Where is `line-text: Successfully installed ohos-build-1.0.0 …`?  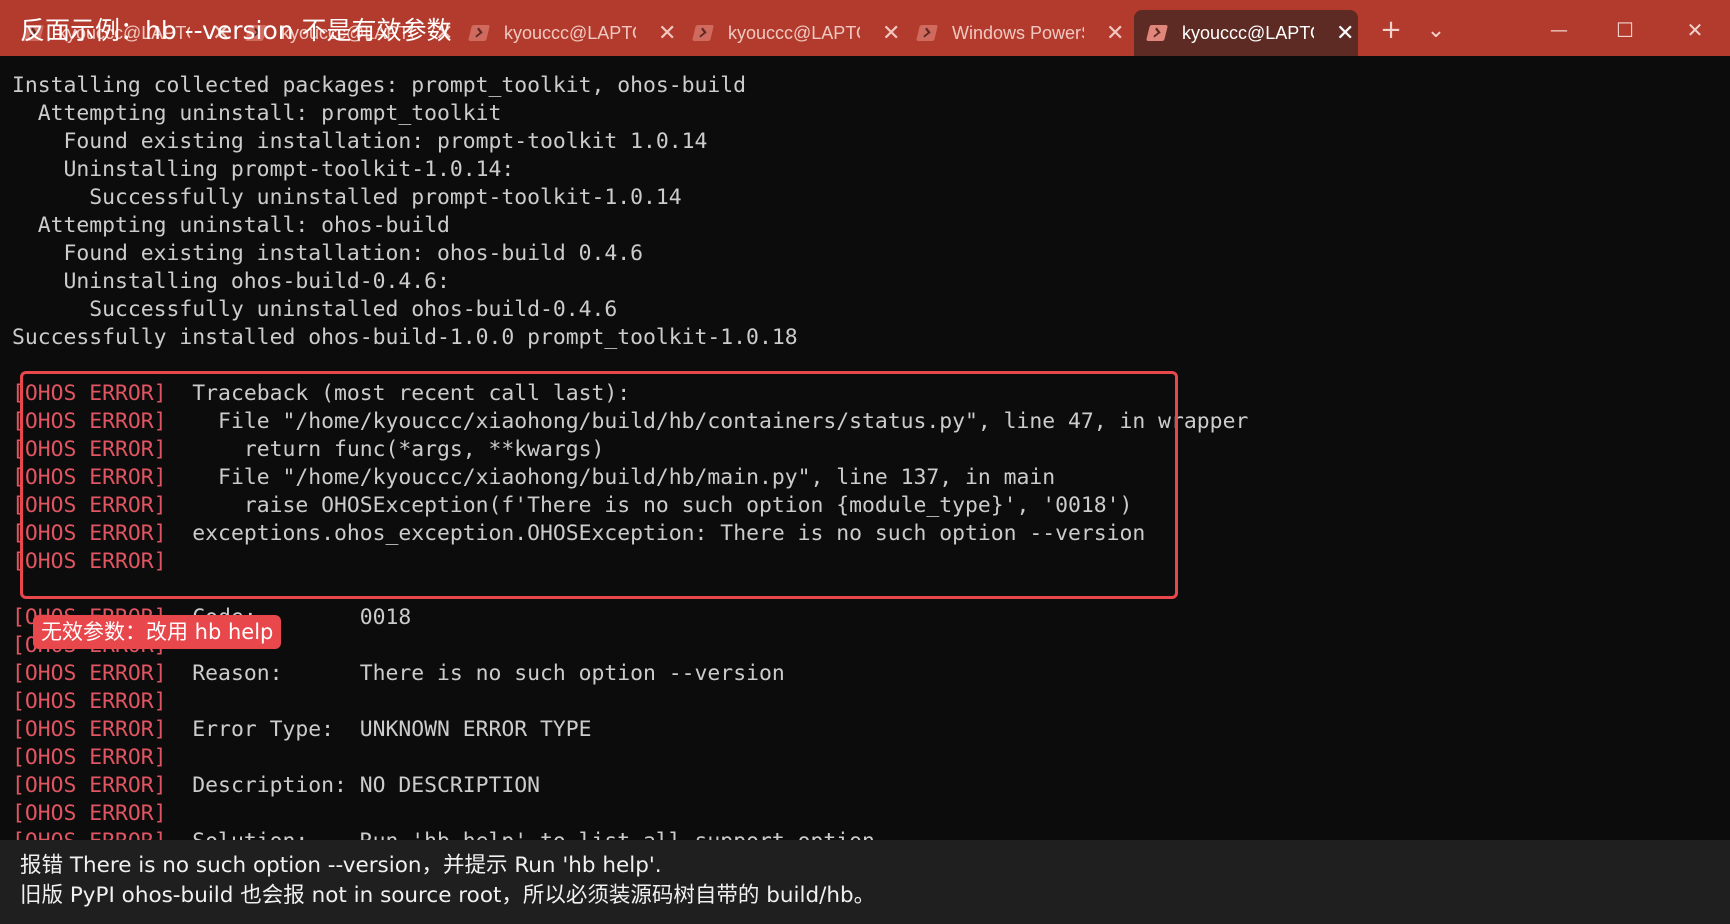 line-text: Successfully installed ohos-build-1.0.0 … is located at coordinates (405, 337).